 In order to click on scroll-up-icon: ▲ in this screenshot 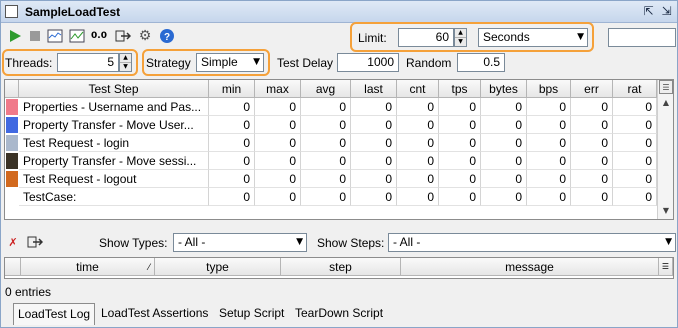, I will do `click(666, 103)`.